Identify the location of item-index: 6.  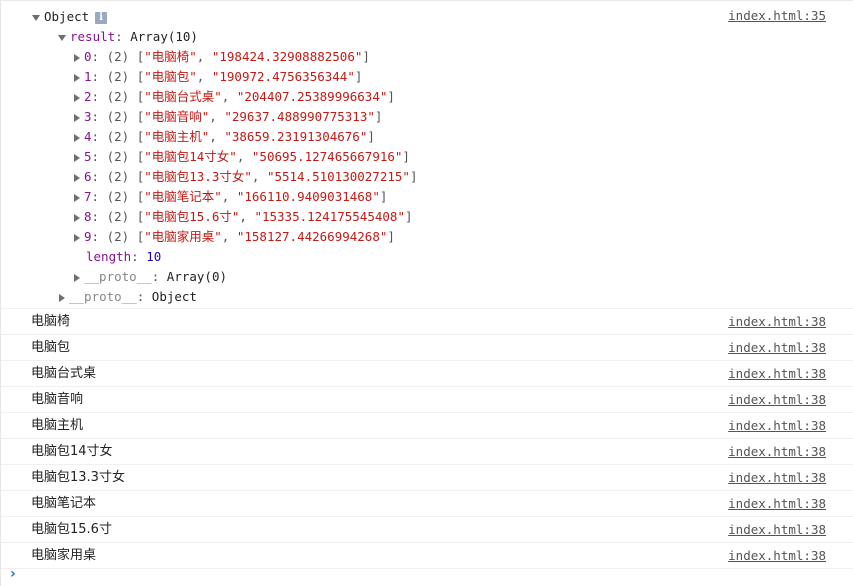
(88, 176).